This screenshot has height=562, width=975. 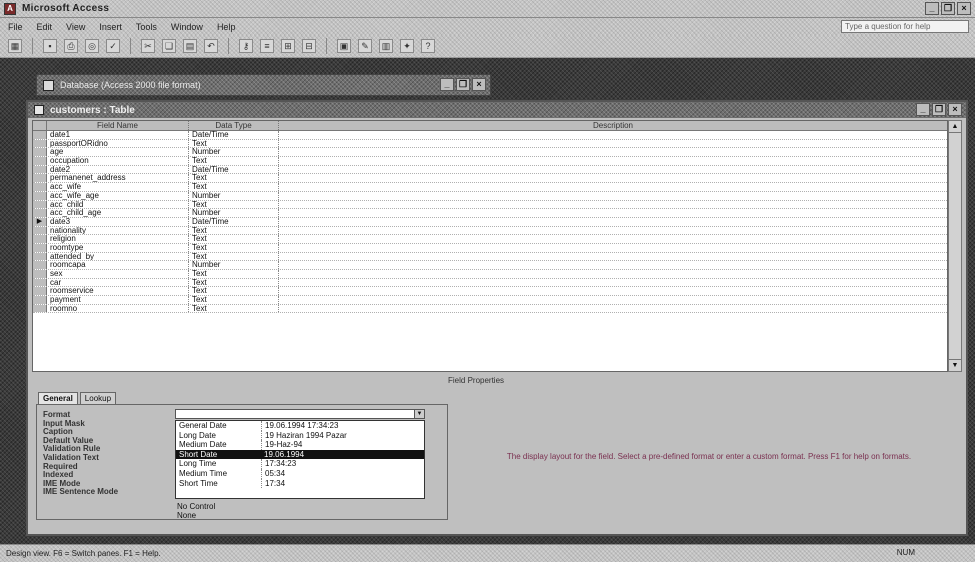 I want to click on table-row: roomno Text, so click(x=490, y=309).